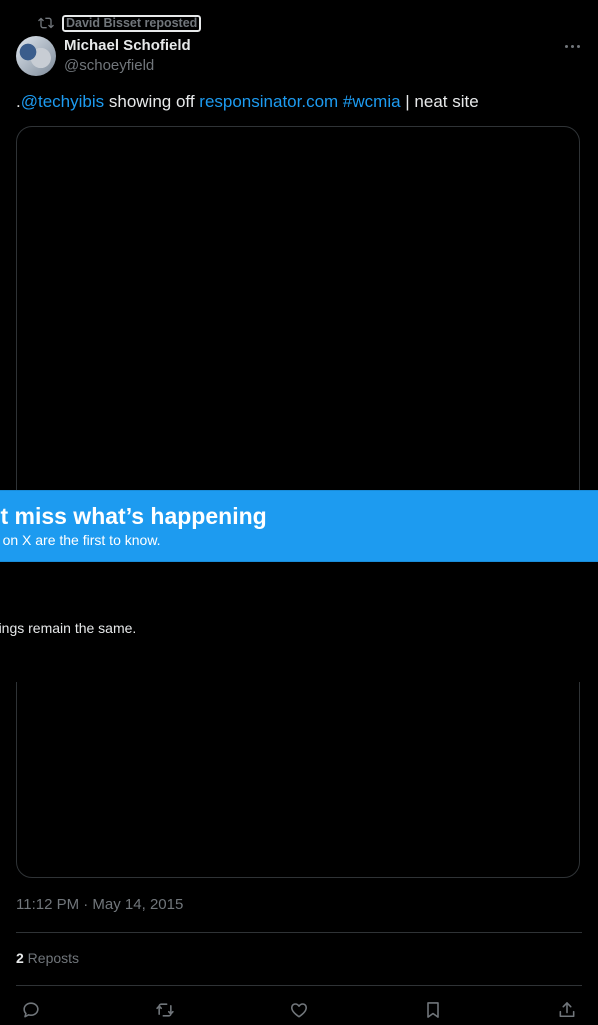 The image size is (598, 1025). I want to click on bookmark-icon, so click(433, 1010).